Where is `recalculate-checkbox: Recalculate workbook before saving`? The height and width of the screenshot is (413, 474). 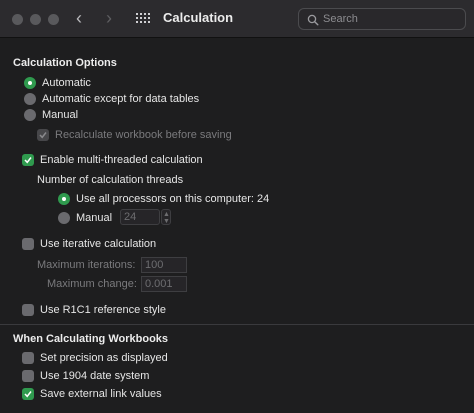
recalculate-checkbox: Recalculate workbook before saving is located at coordinates (134, 135).